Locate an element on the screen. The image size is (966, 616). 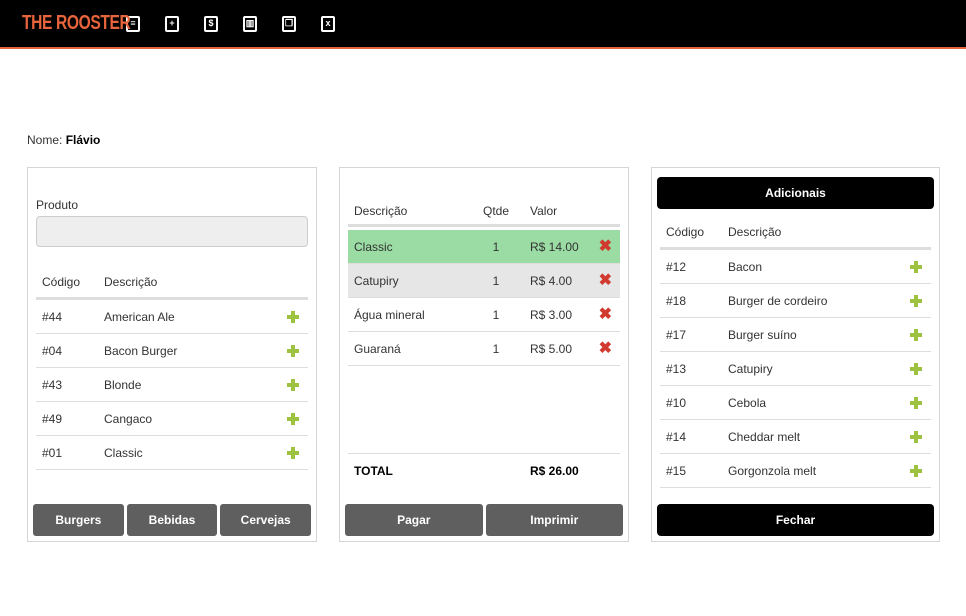
table-row: #10 Cebola is located at coordinates (795, 403).